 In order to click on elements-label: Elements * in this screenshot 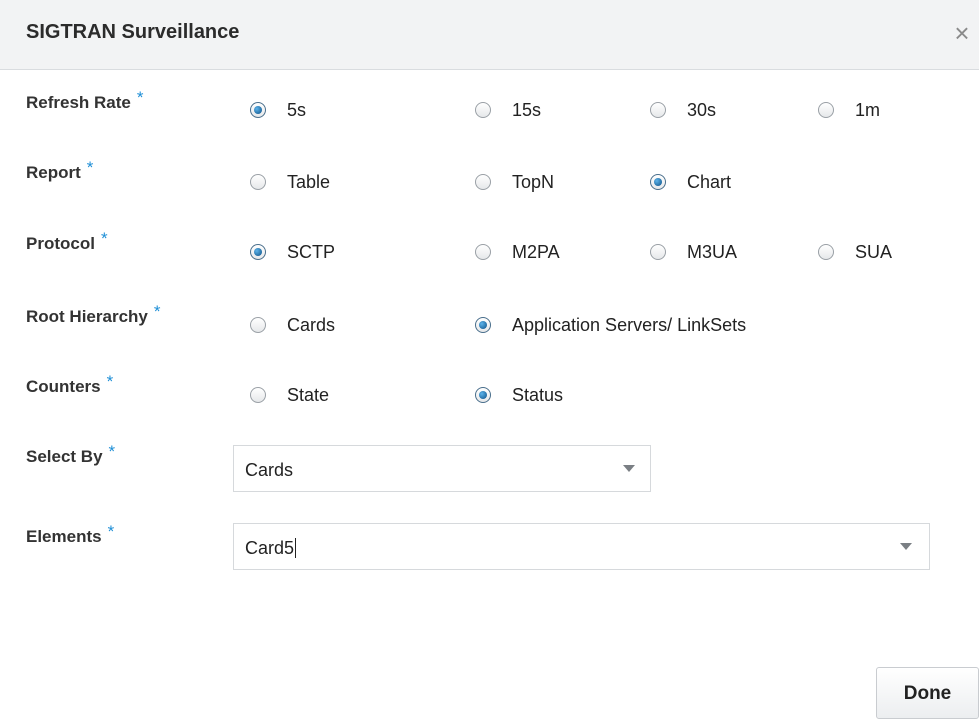, I will do `click(70, 534)`.